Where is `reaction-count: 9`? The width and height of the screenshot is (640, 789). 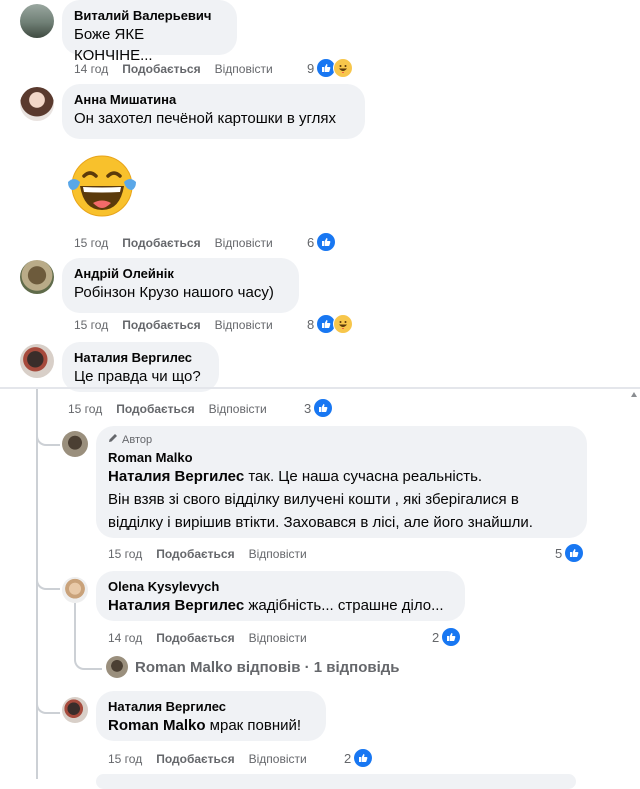 reaction-count: 9 is located at coordinates (330, 68).